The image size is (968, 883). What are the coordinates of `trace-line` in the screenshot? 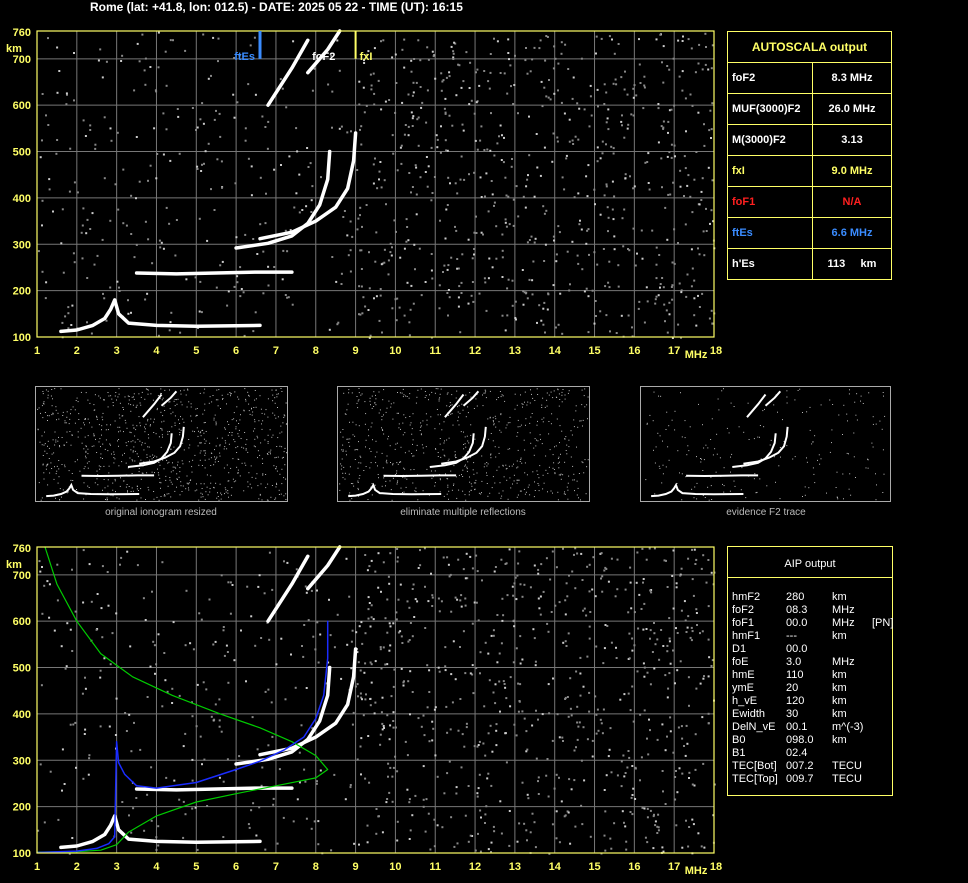 It's located at (288, 588).